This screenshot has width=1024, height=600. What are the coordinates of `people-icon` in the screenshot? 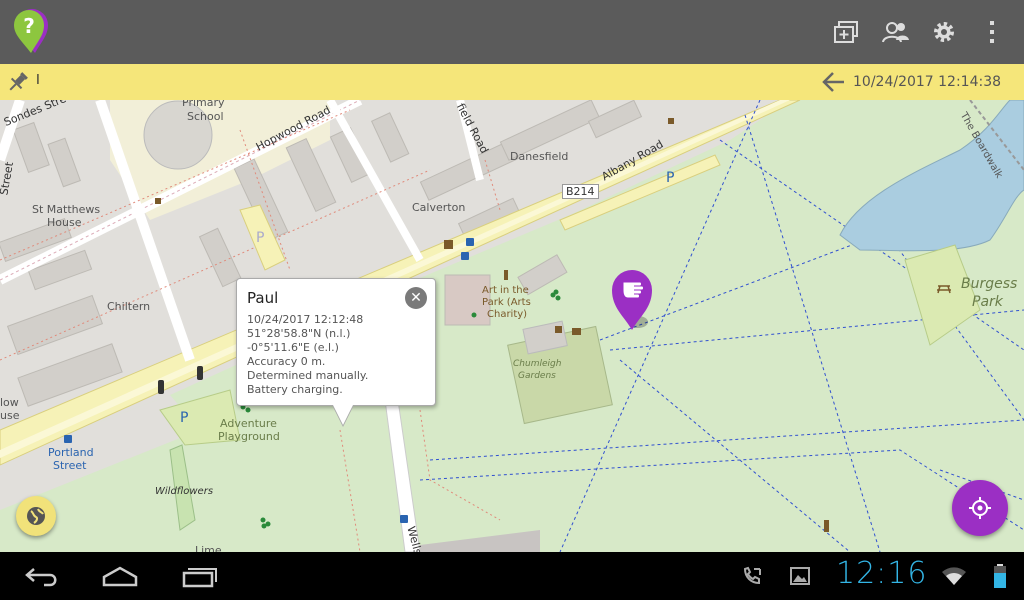 It's located at (896, 32).